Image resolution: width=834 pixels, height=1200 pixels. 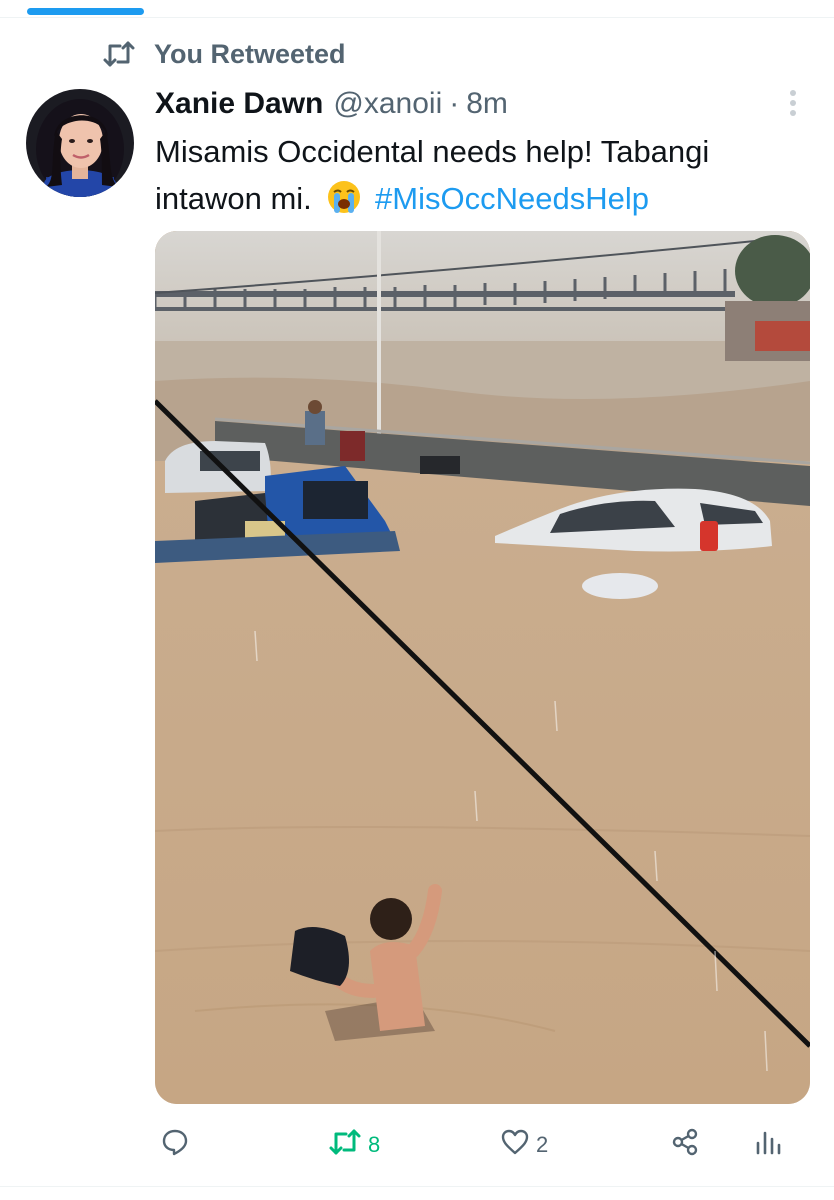 I want to click on retweet-button: 8, so click(x=354, y=1145).